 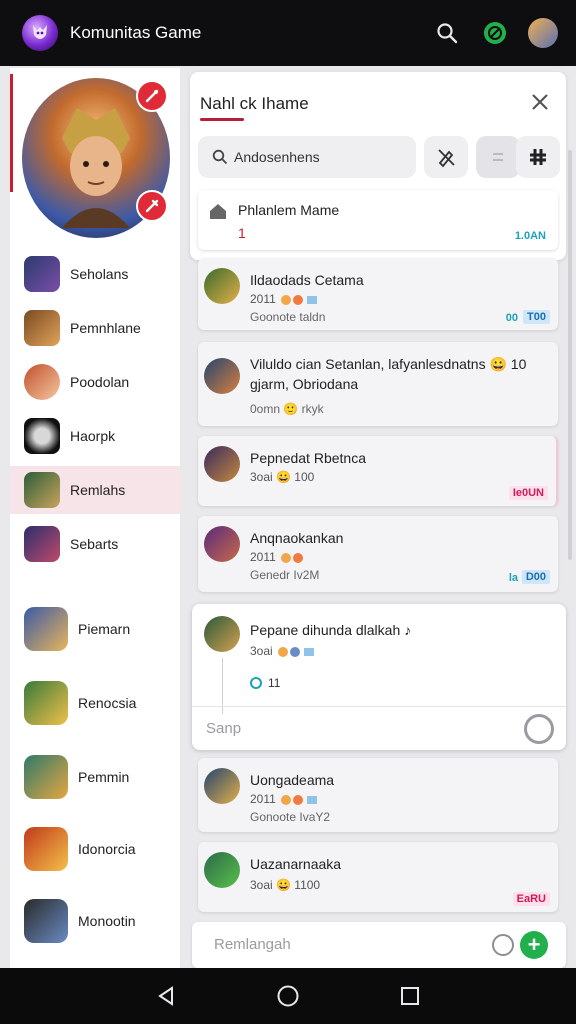 I want to click on card-tag: Ie0UN, so click(x=528, y=493).